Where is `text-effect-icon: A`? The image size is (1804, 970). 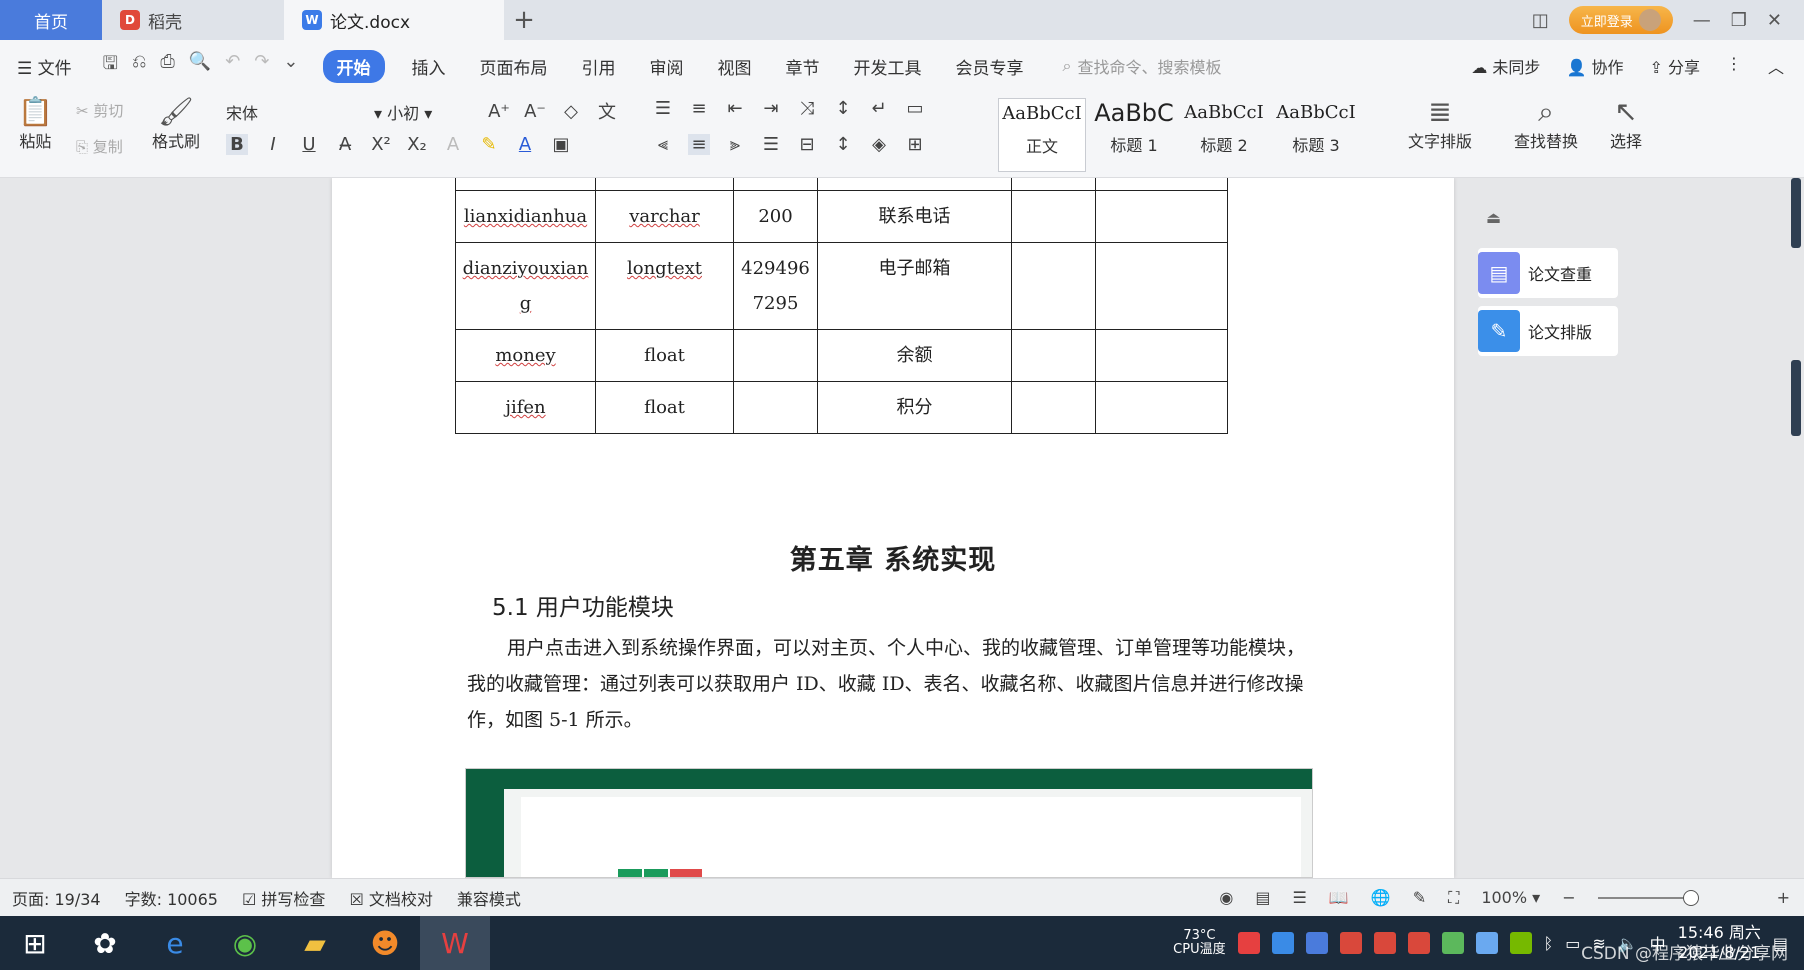
text-effect-icon: A is located at coordinates (453, 144).